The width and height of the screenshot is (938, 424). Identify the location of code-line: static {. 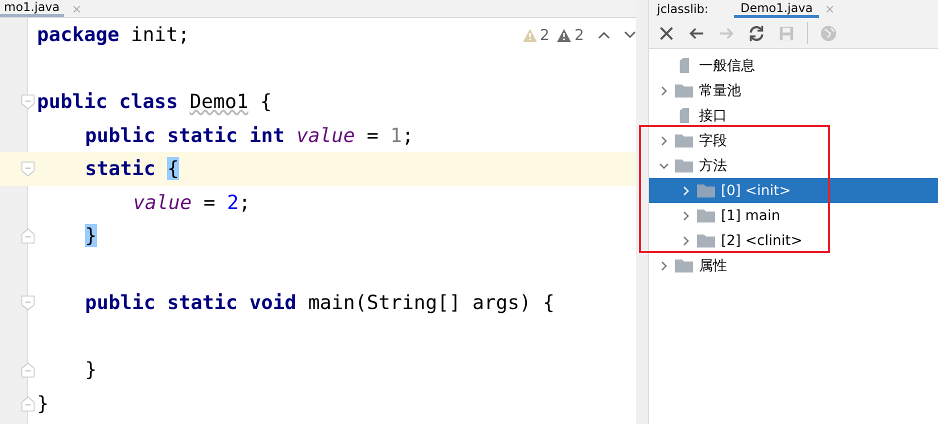
(132, 168).